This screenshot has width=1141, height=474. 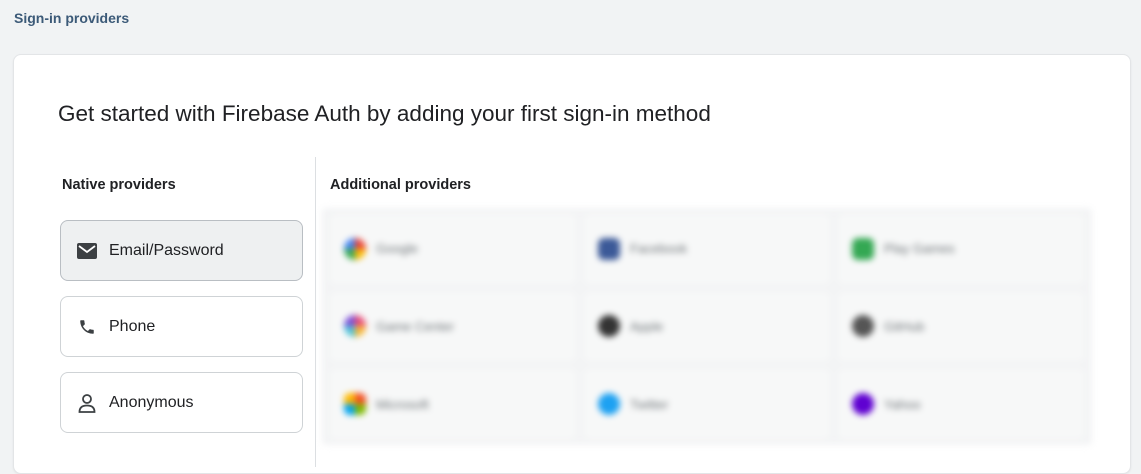 I want to click on additional-providers-title: Additional providers, so click(x=400, y=185).